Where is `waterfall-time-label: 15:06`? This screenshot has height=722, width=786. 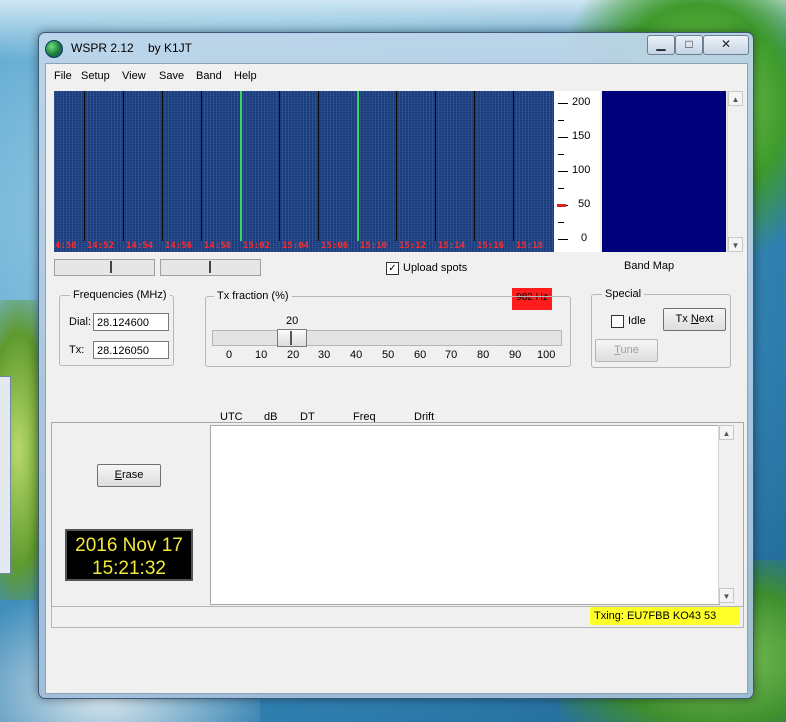 waterfall-time-label: 15:06 is located at coordinates (335, 246).